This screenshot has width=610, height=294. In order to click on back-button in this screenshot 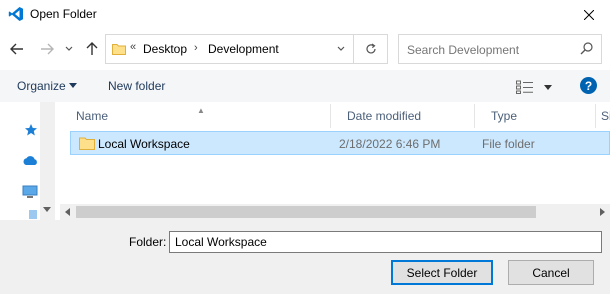, I will do `click(17, 49)`.